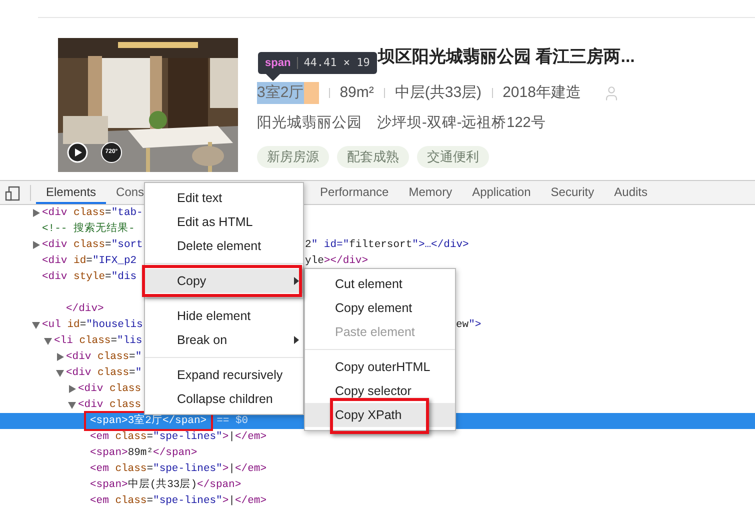 Image resolution: width=755 pixels, height=517 pixels. What do you see at coordinates (92, 325) in the screenshot?
I see `code-line: <ul id="houselis` at bounding box center [92, 325].